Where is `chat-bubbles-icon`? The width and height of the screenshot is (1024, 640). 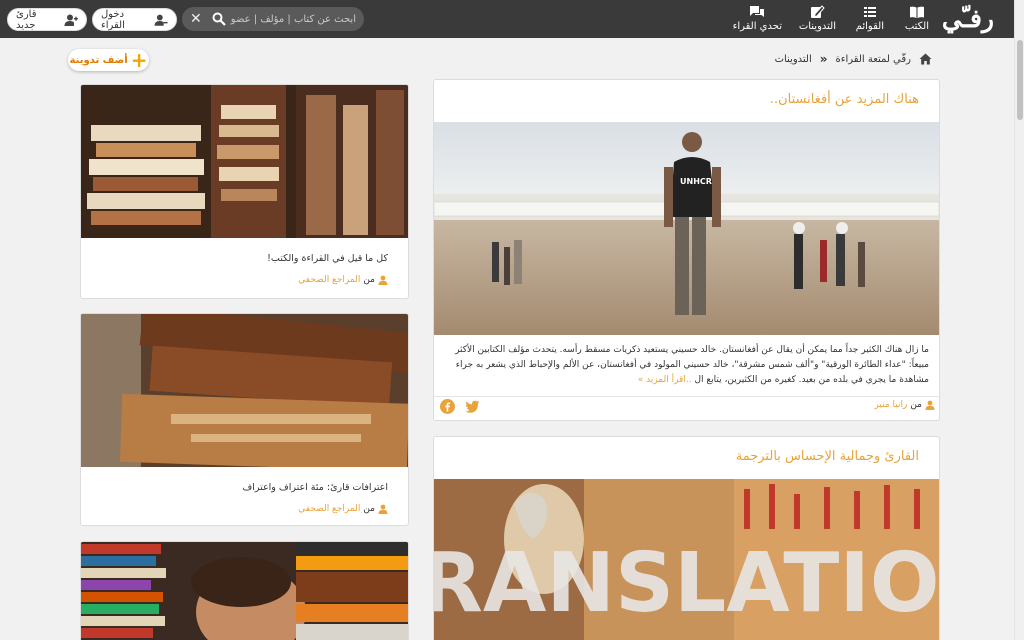
chat-bubbles-icon is located at coordinates (757, 11).